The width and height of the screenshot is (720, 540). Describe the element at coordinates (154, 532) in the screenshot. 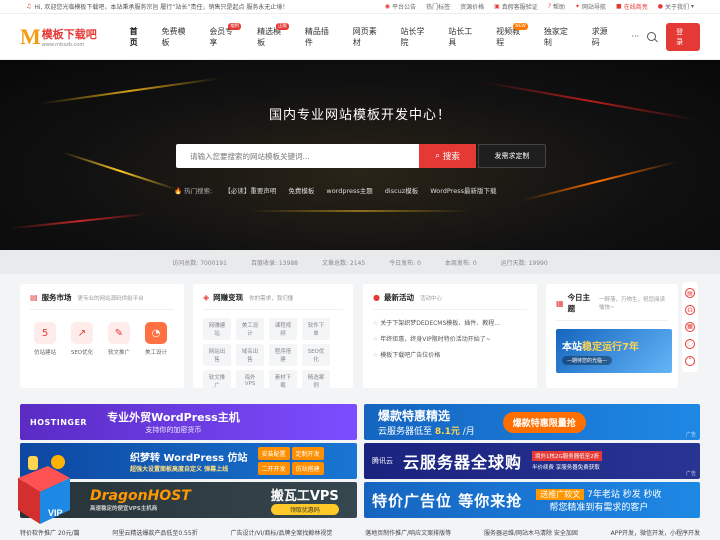

I see `text-link: 阿里云精选爆款产品低至0.55折` at that location.